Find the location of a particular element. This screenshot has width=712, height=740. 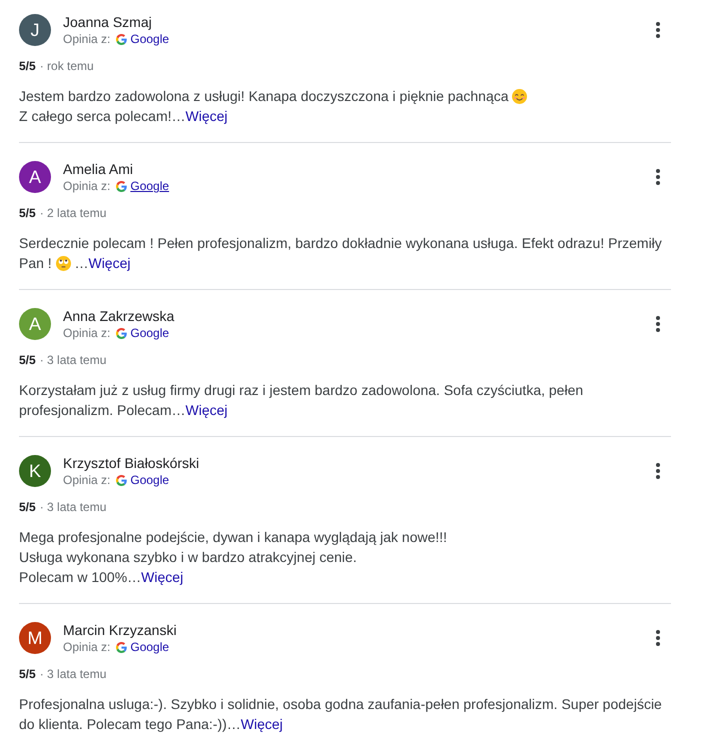

reviewer-name: Anna Zakrzewska is located at coordinates (118, 316).